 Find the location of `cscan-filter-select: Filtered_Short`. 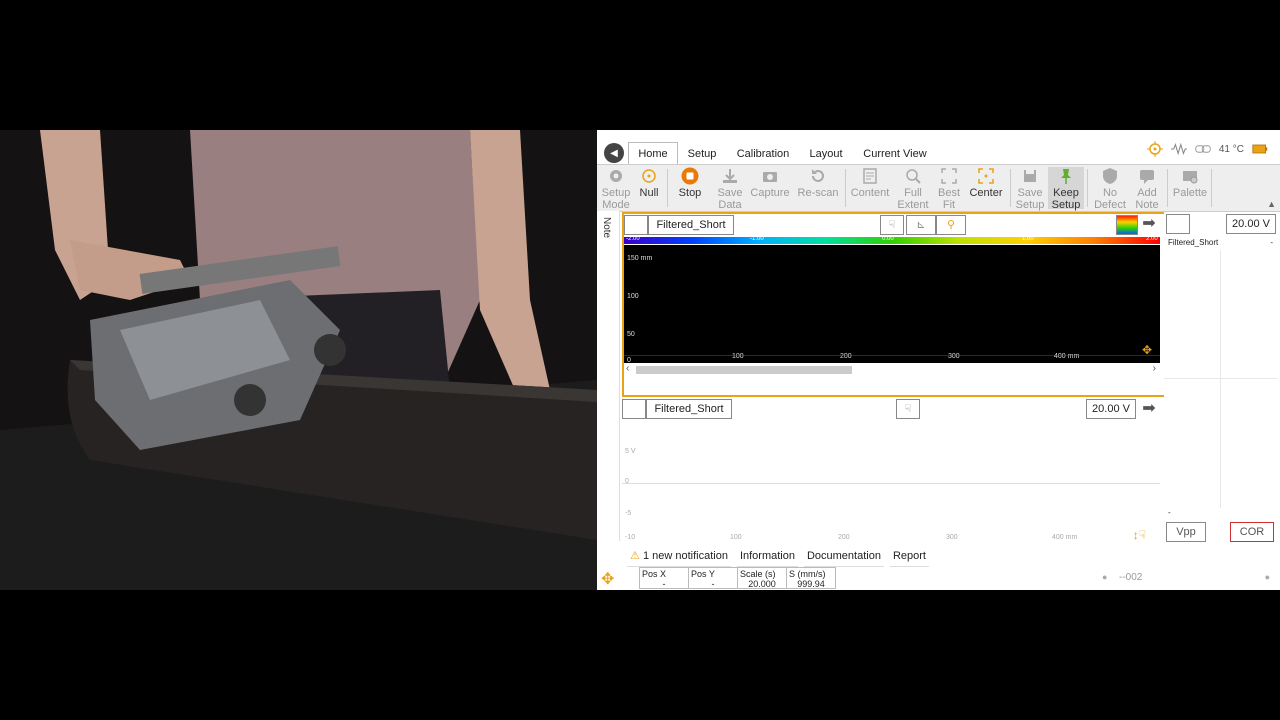

cscan-filter-select: Filtered_Short is located at coordinates (691, 225).